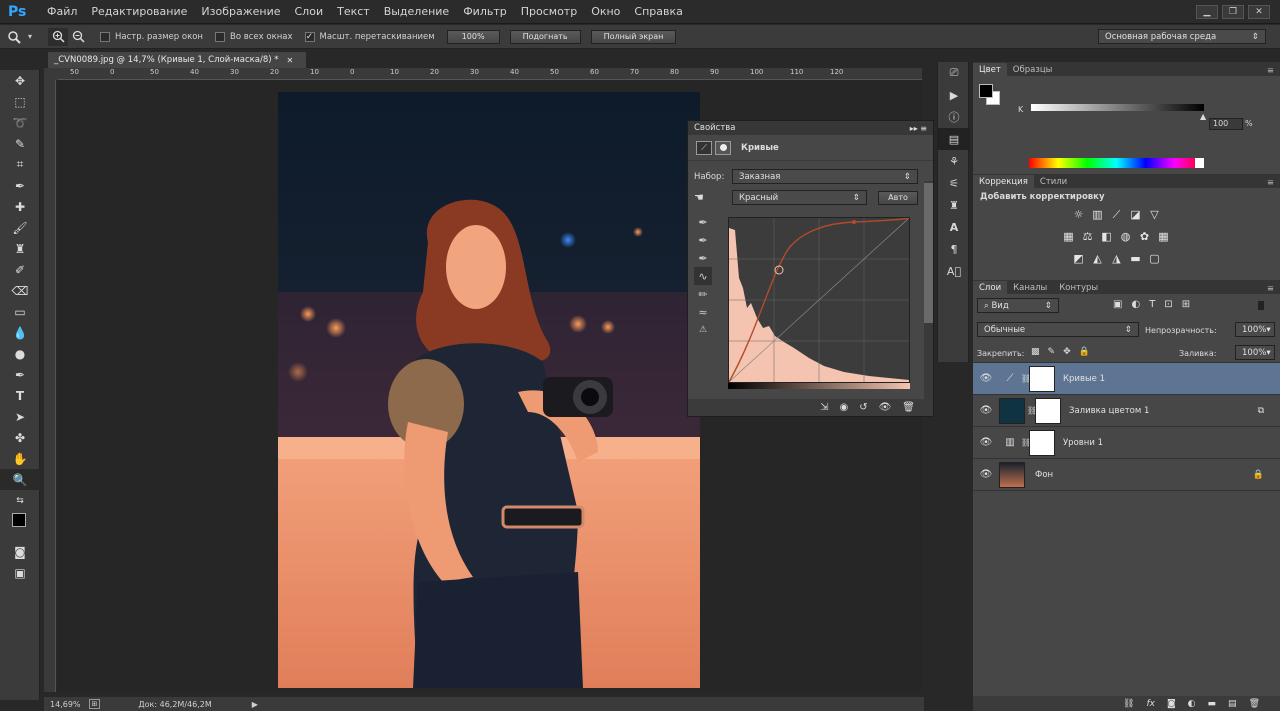 The image size is (1280, 711). I want to click on scrollbar-thumb, so click(928, 253).